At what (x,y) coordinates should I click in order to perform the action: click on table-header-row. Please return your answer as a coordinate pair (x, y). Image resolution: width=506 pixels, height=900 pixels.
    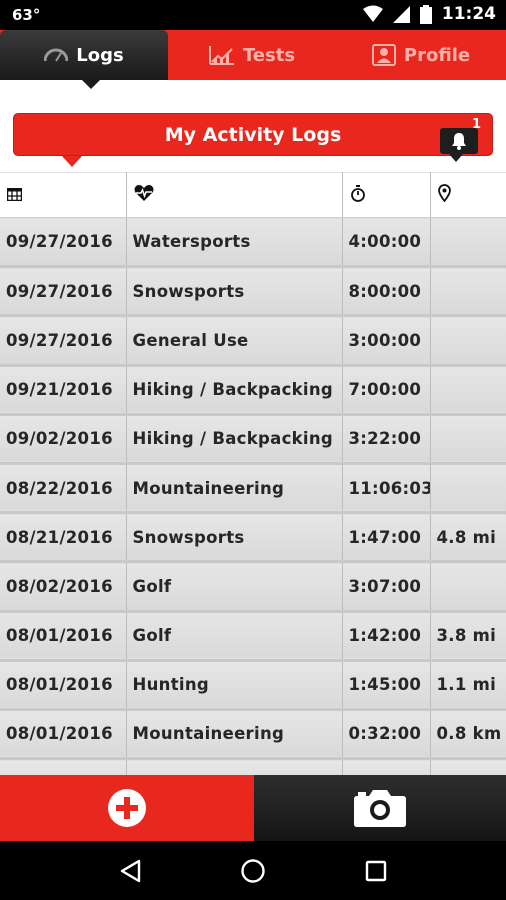
    Looking at the image, I should click on (253, 195).